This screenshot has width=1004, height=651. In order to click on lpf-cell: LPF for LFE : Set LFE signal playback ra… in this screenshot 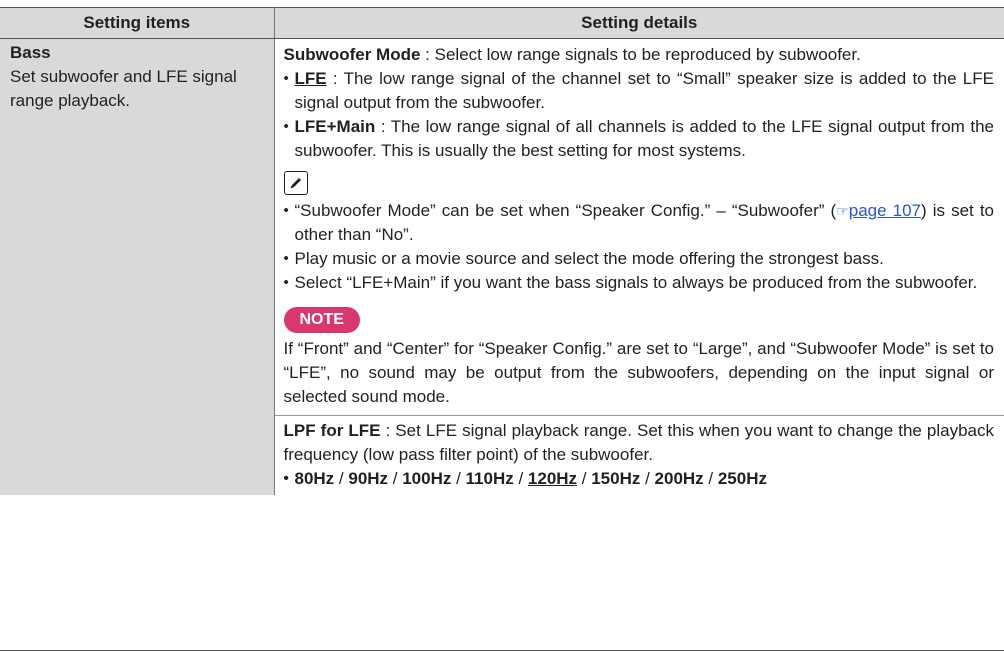, I will do `click(639, 455)`.